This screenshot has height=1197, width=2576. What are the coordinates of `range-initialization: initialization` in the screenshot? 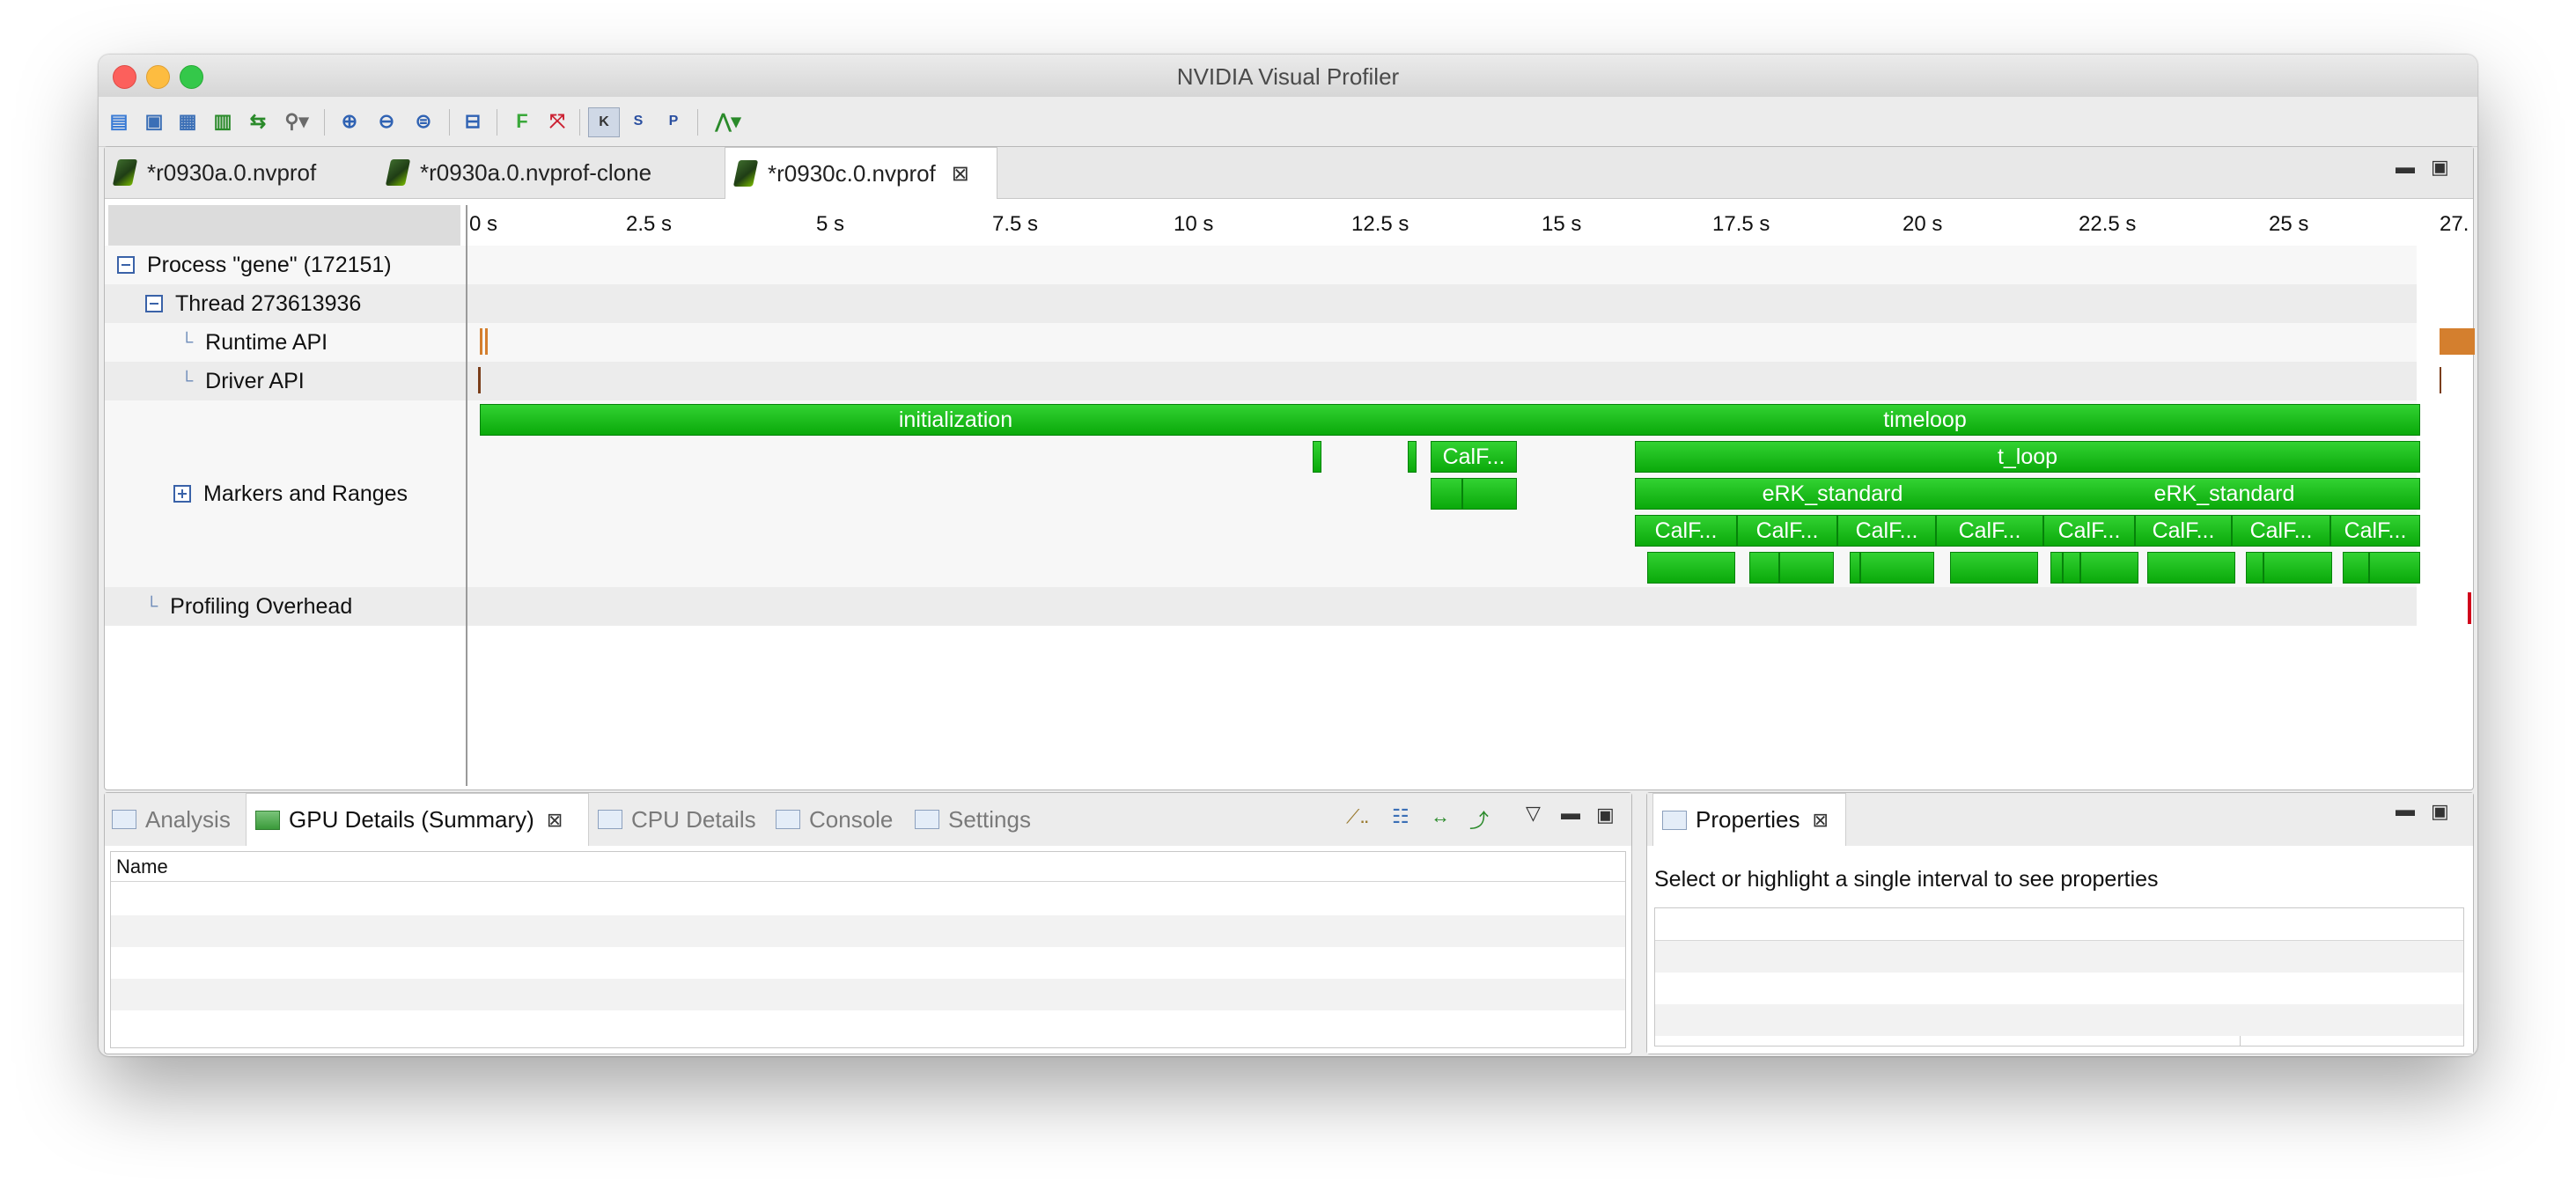 It's located at (956, 420).